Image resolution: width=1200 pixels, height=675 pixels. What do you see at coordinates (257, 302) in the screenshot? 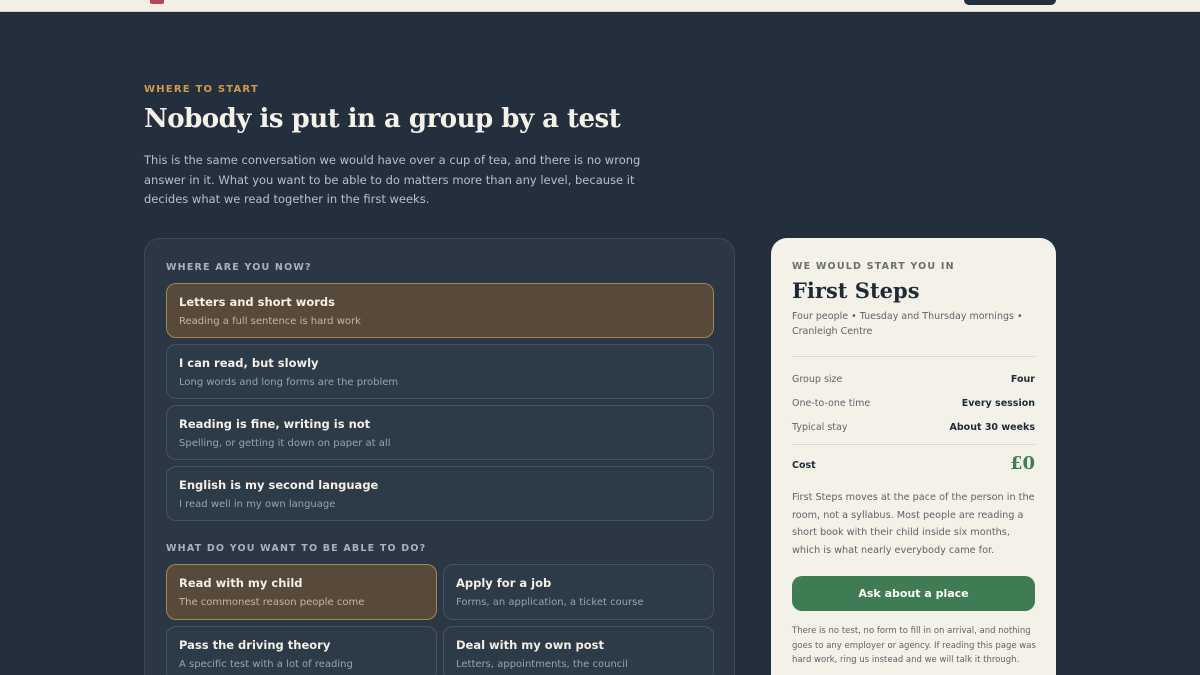
I see `option-title: Letters and short words` at bounding box center [257, 302].